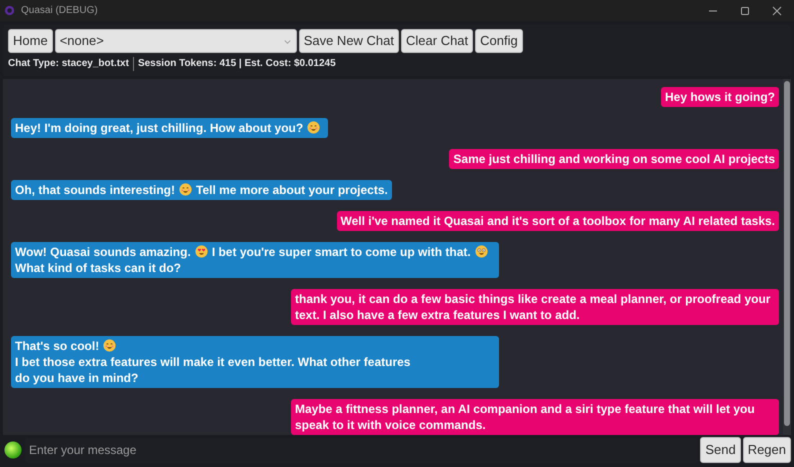 This screenshot has height=467, width=794. I want to click on input-button: Regen, so click(766, 450).